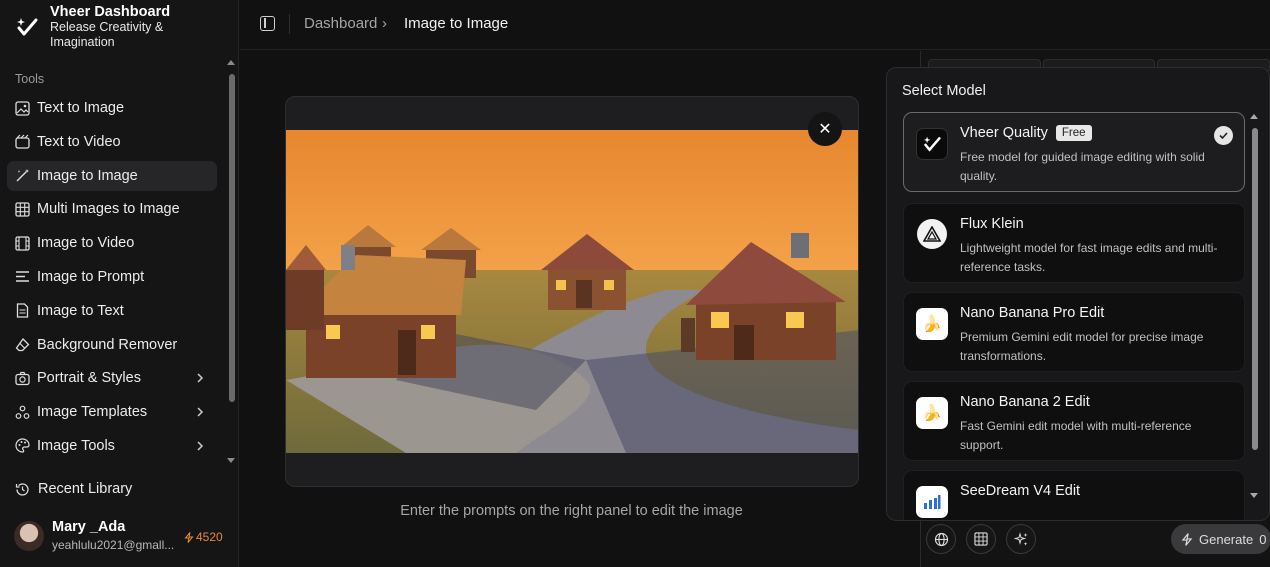 The width and height of the screenshot is (1270, 567). I want to click on sidebar-item-label: Image to Text, so click(80, 310).